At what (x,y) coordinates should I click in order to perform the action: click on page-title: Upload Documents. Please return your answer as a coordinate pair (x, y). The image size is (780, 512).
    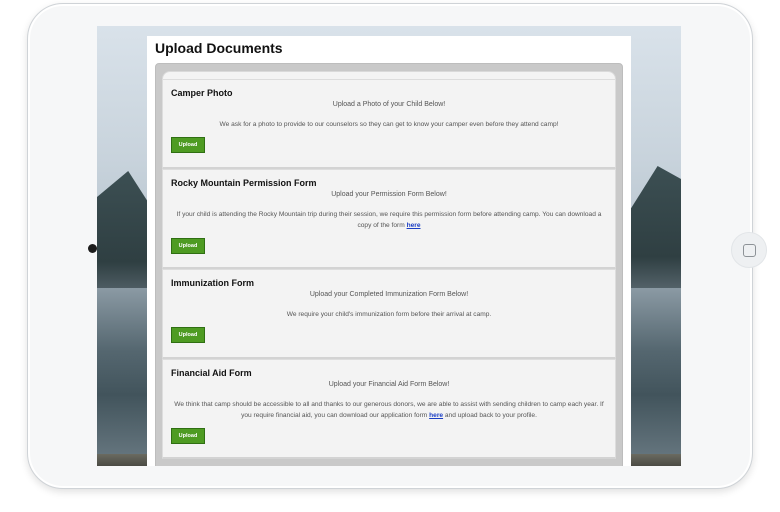
    Looking at the image, I should click on (219, 48).